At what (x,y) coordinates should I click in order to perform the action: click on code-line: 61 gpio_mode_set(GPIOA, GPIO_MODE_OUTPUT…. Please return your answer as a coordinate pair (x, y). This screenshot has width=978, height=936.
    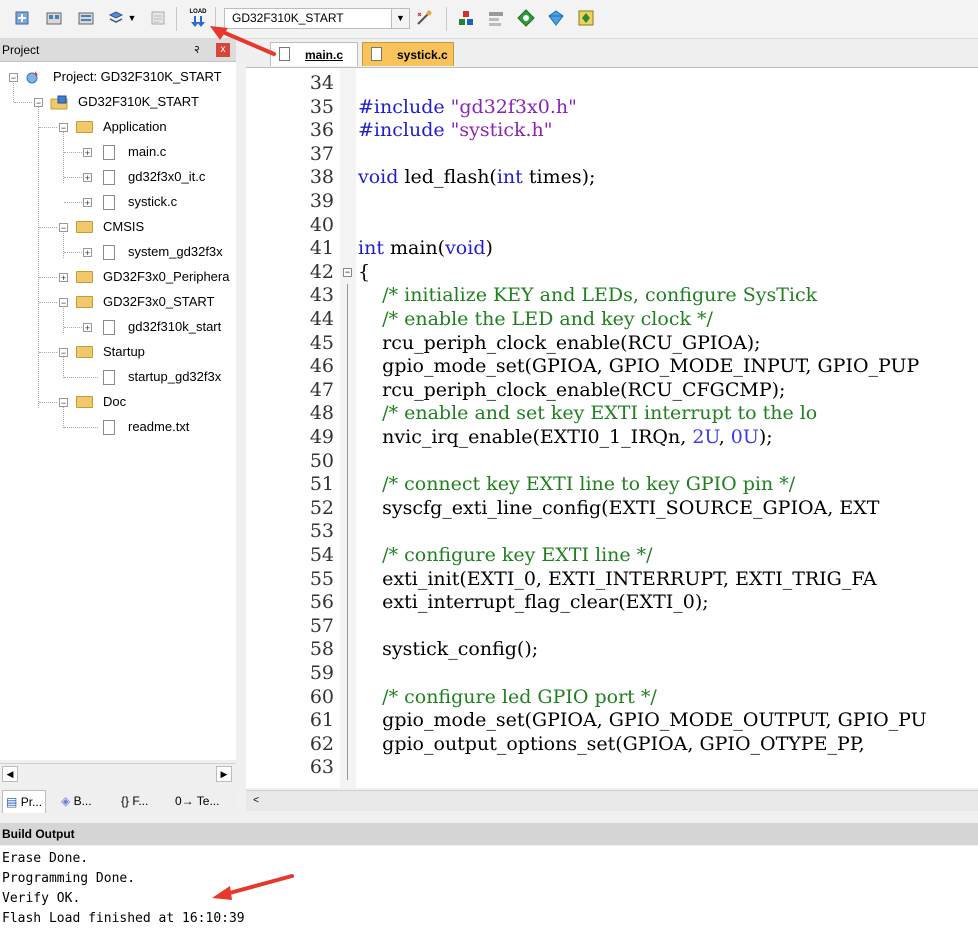
    Looking at the image, I should click on (612, 721).